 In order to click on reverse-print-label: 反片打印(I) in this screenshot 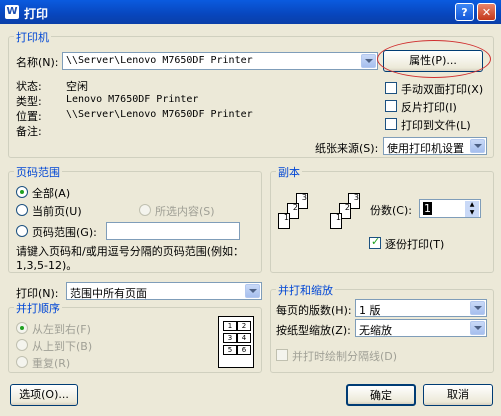, I will do `click(429, 107)`.